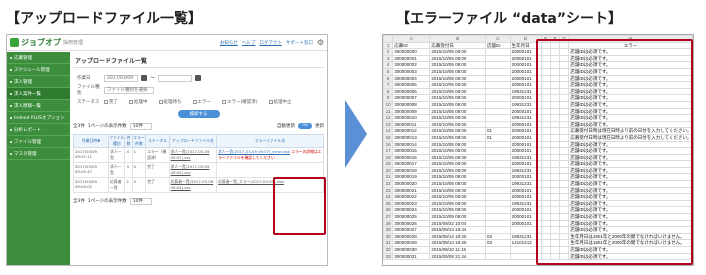  I want to click on calendar-icon, so click(144, 78).